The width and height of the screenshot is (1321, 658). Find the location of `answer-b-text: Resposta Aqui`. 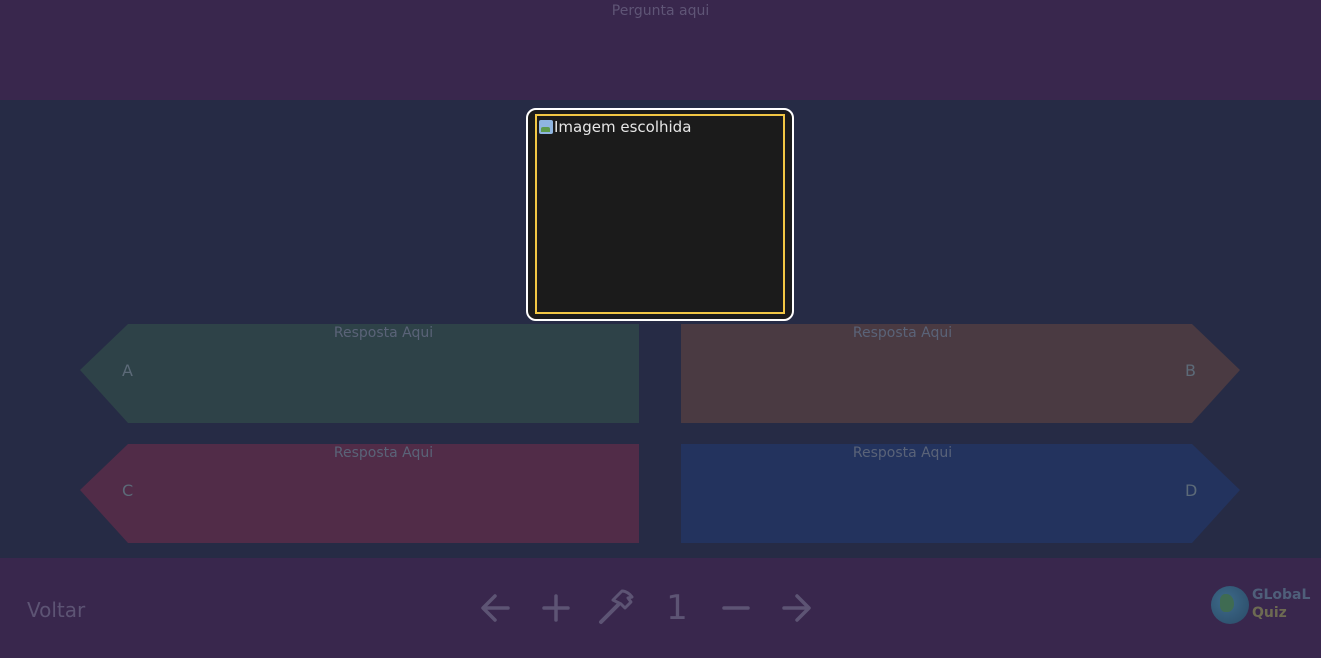

answer-b-text: Resposta Aqui is located at coordinates (902, 333).